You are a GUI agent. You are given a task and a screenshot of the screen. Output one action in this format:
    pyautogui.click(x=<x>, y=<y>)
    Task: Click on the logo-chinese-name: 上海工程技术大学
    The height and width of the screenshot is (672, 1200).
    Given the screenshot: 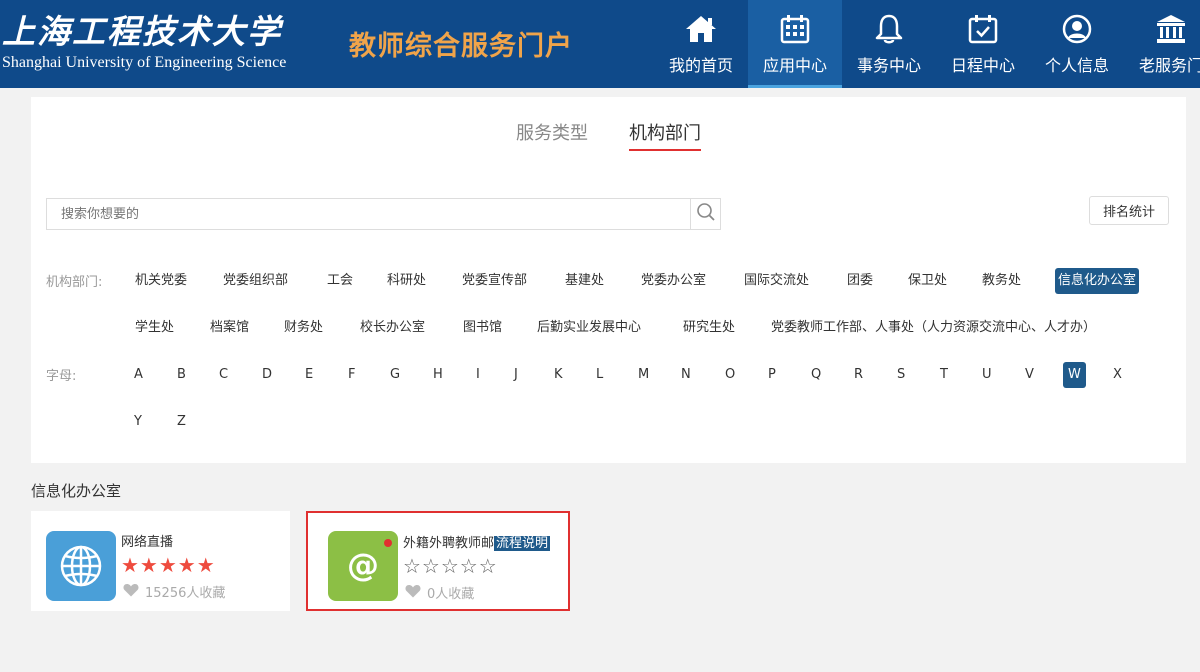 What is the action you would take?
    pyautogui.click(x=142, y=31)
    